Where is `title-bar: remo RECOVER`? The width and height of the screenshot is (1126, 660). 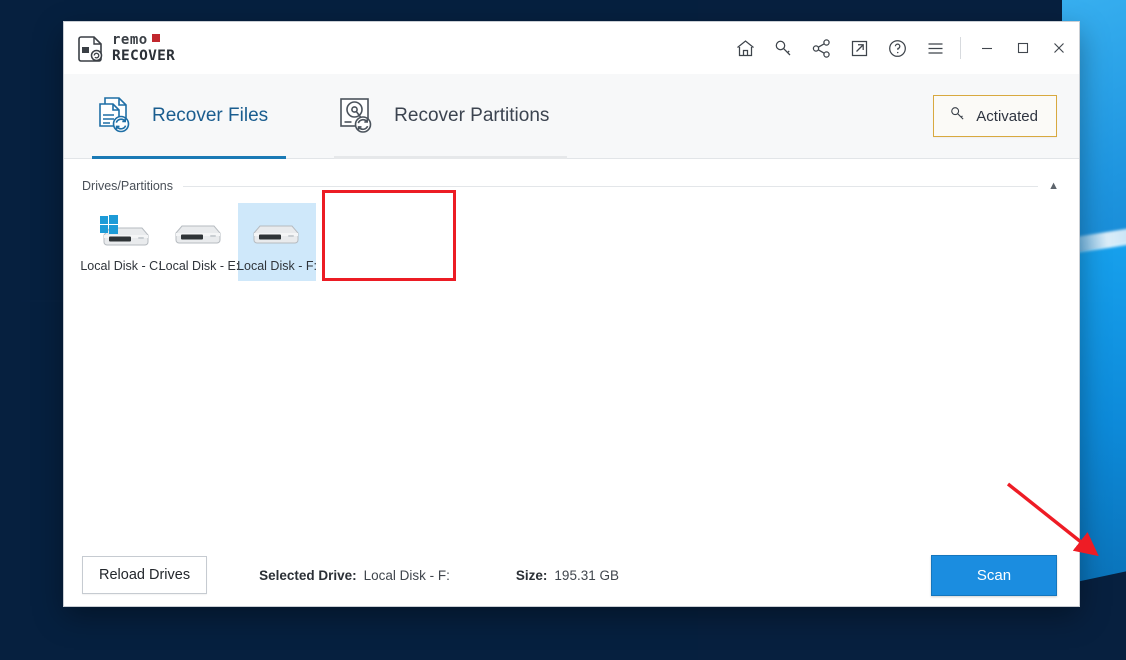 title-bar: remo RECOVER is located at coordinates (571, 48).